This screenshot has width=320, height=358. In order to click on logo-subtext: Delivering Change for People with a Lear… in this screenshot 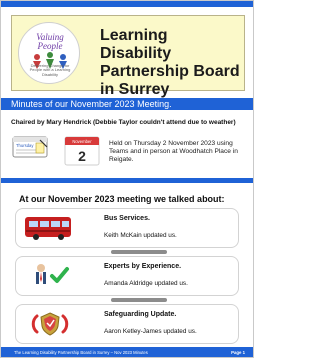, I will do `click(50, 70)`.